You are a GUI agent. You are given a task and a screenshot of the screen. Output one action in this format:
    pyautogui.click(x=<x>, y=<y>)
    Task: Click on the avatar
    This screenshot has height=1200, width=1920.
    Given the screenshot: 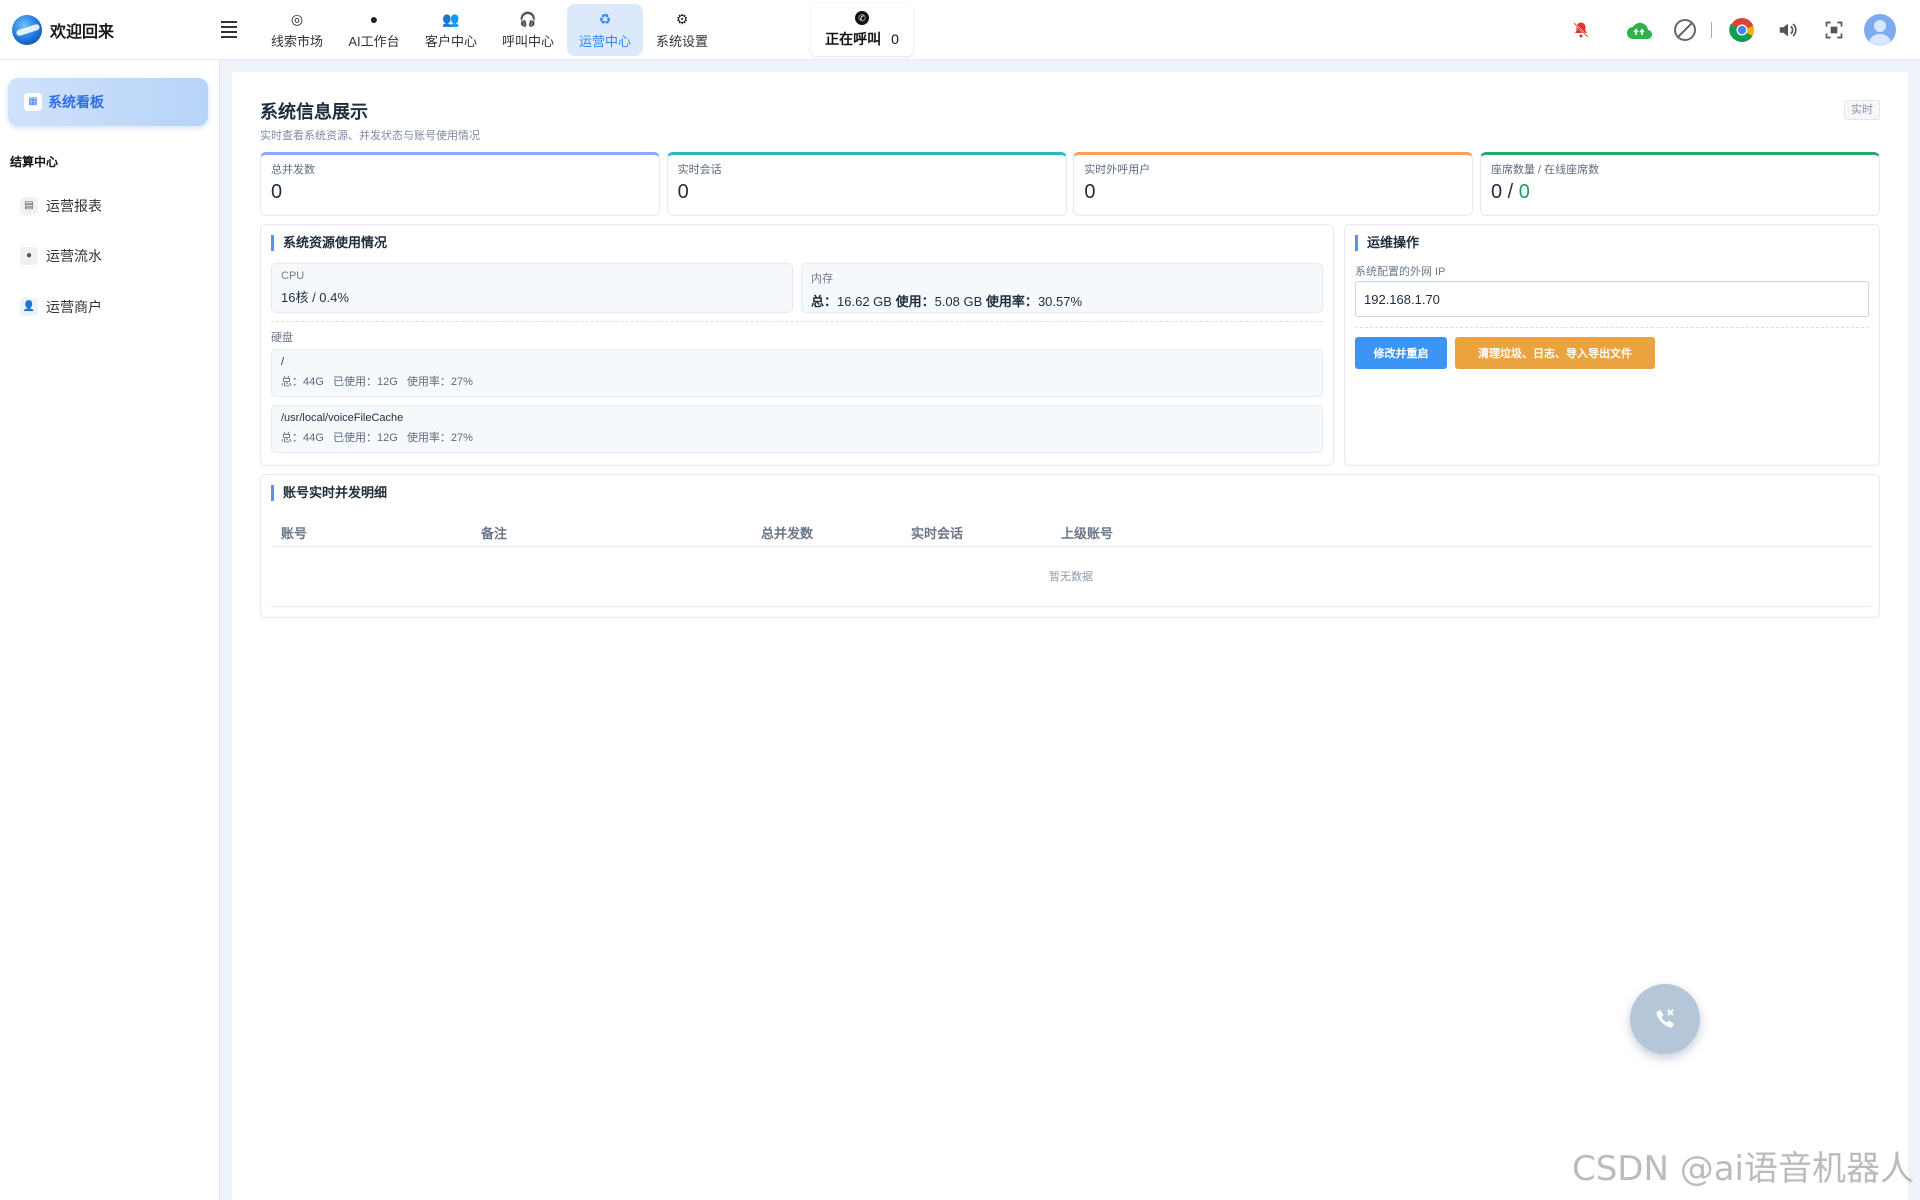 What is the action you would take?
    pyautogui.click(x=1880, y=30)
    